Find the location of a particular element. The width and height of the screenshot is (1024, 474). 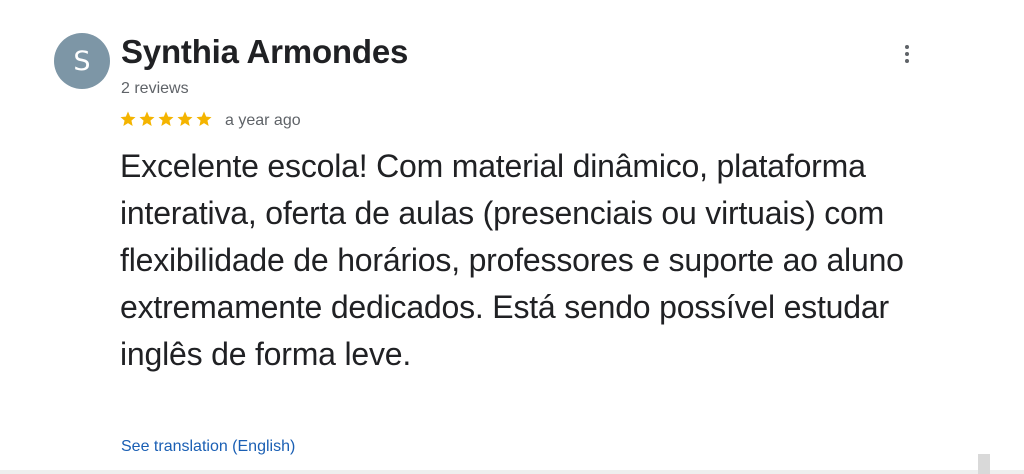

divider is located at coordinates (512, 472).